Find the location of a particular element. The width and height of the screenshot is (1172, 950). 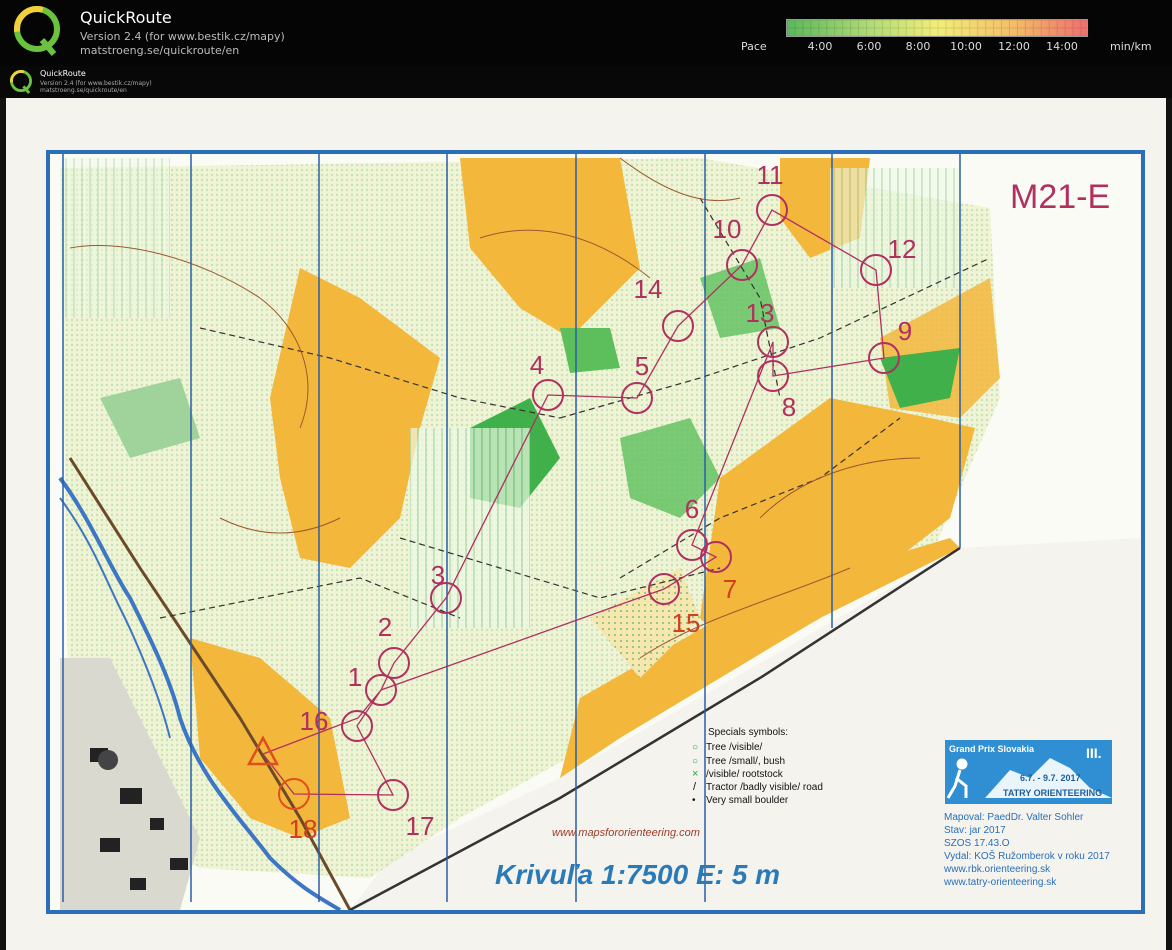

quickroute-small-logo-icon is located at coordinates (21, 82).